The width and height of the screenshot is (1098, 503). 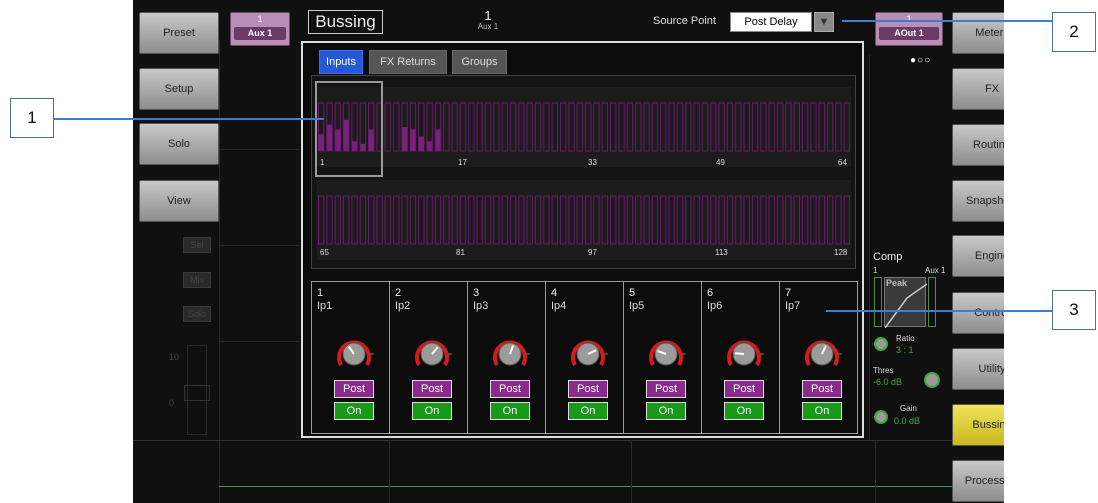 I want to click on tab-fx-returns: FX Returns, so click(x=408, y=62).